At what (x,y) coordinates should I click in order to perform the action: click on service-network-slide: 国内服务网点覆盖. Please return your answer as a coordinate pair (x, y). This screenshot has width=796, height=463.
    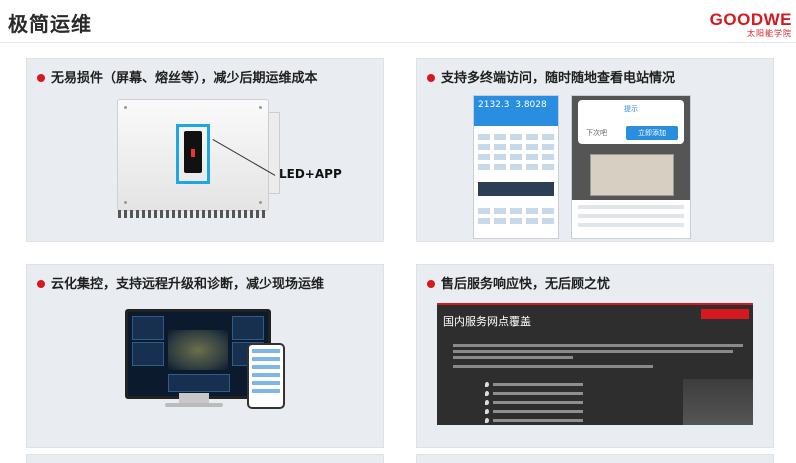
    Looking at the image, I should click on (595, 364).